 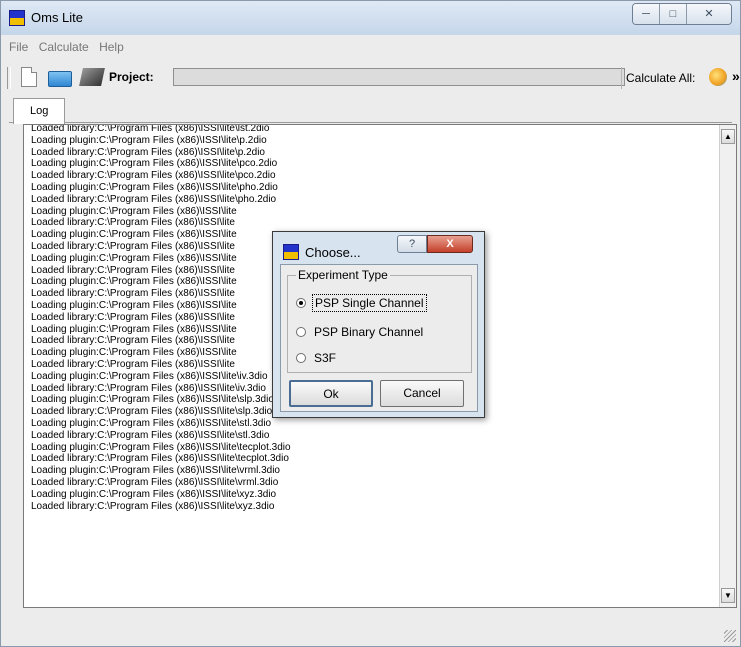 What do you see at coordinates (18, 47) in the screenshot?
I see `menu-file: File` at bounding box center [18, 47].